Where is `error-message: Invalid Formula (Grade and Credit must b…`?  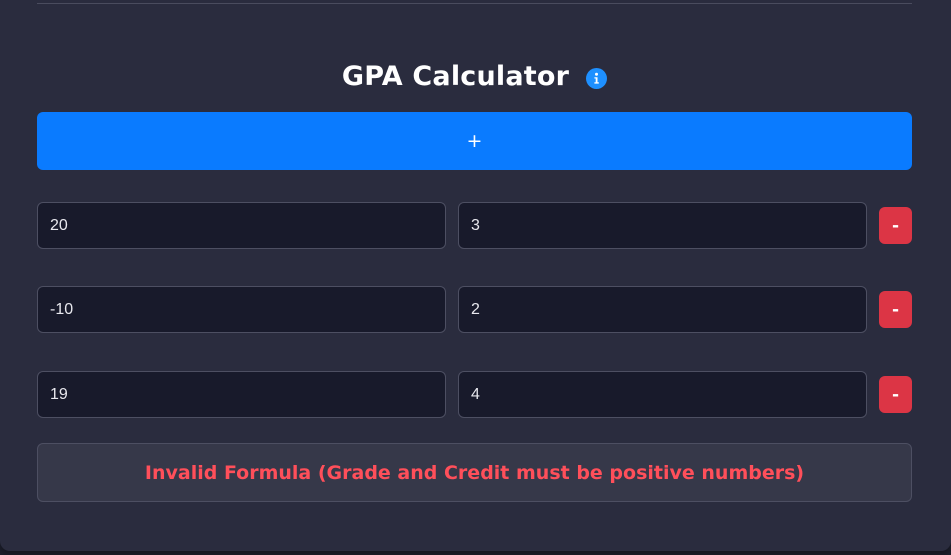
error-message: Invalid Formula (Grade and Credit must b… is located at coordinates (474, 472).